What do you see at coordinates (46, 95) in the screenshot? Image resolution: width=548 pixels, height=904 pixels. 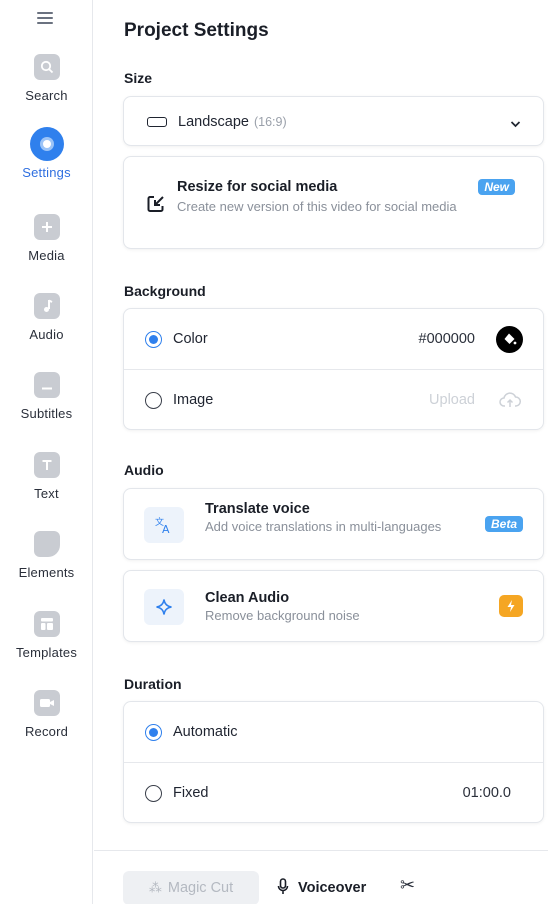 I see `sidebar-item-label: Search` at bounding box center [46, 95].